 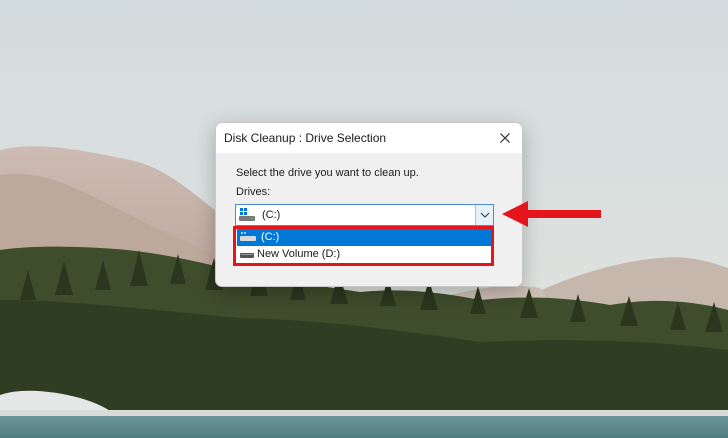 What do you see at coordinates (271, 215) in the screenshot?
I see `selected-drive-value: (C:)` at bounding box center [271, 215].